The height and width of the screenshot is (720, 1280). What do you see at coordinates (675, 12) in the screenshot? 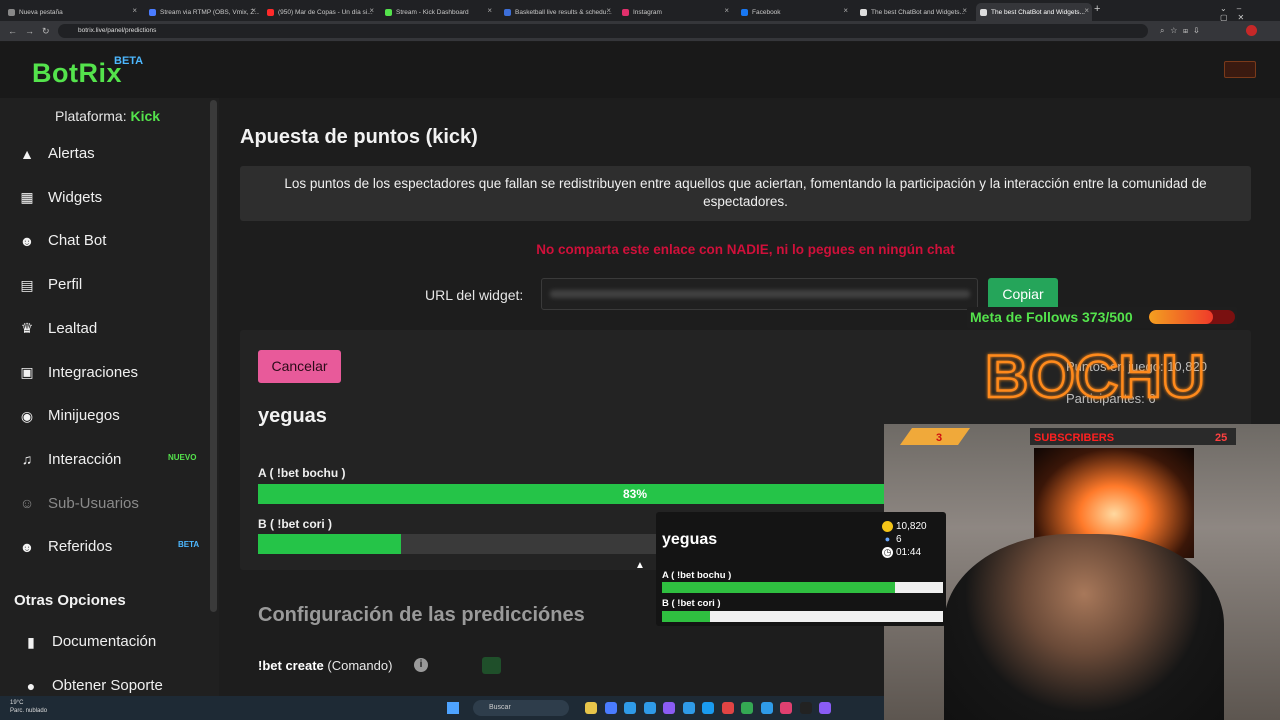
I see `browser-tab: Instagram ×` at bounding box center [675, 12].